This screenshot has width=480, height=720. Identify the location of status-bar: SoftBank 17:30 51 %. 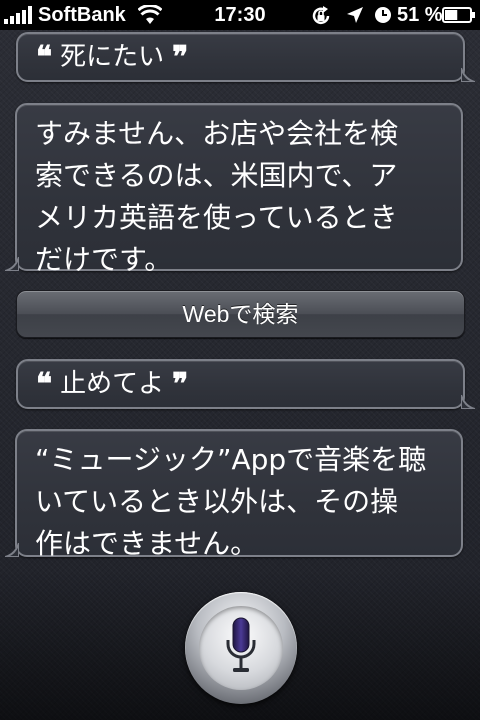
(240, 15).